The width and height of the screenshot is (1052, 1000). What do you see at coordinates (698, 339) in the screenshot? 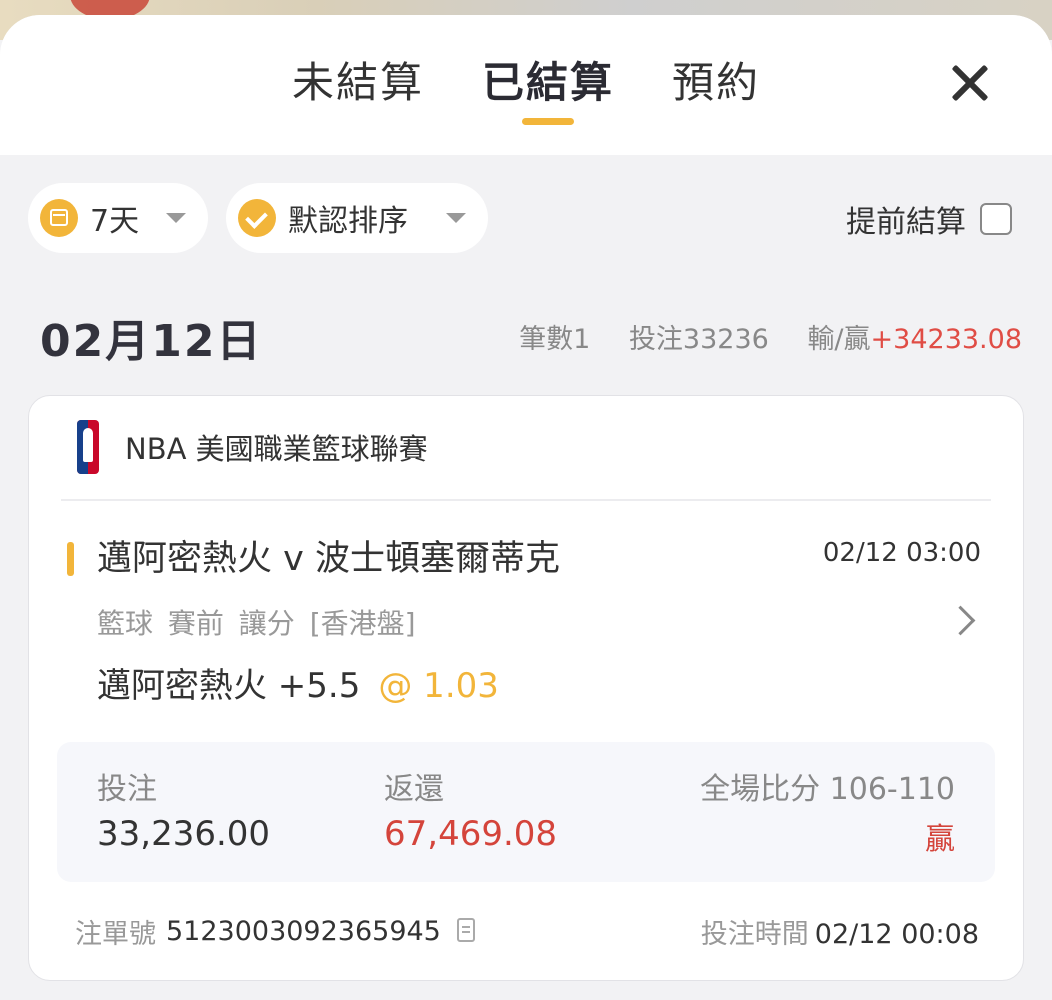
I see `total-stake: 投注33236` at bounding box center [698, 339].